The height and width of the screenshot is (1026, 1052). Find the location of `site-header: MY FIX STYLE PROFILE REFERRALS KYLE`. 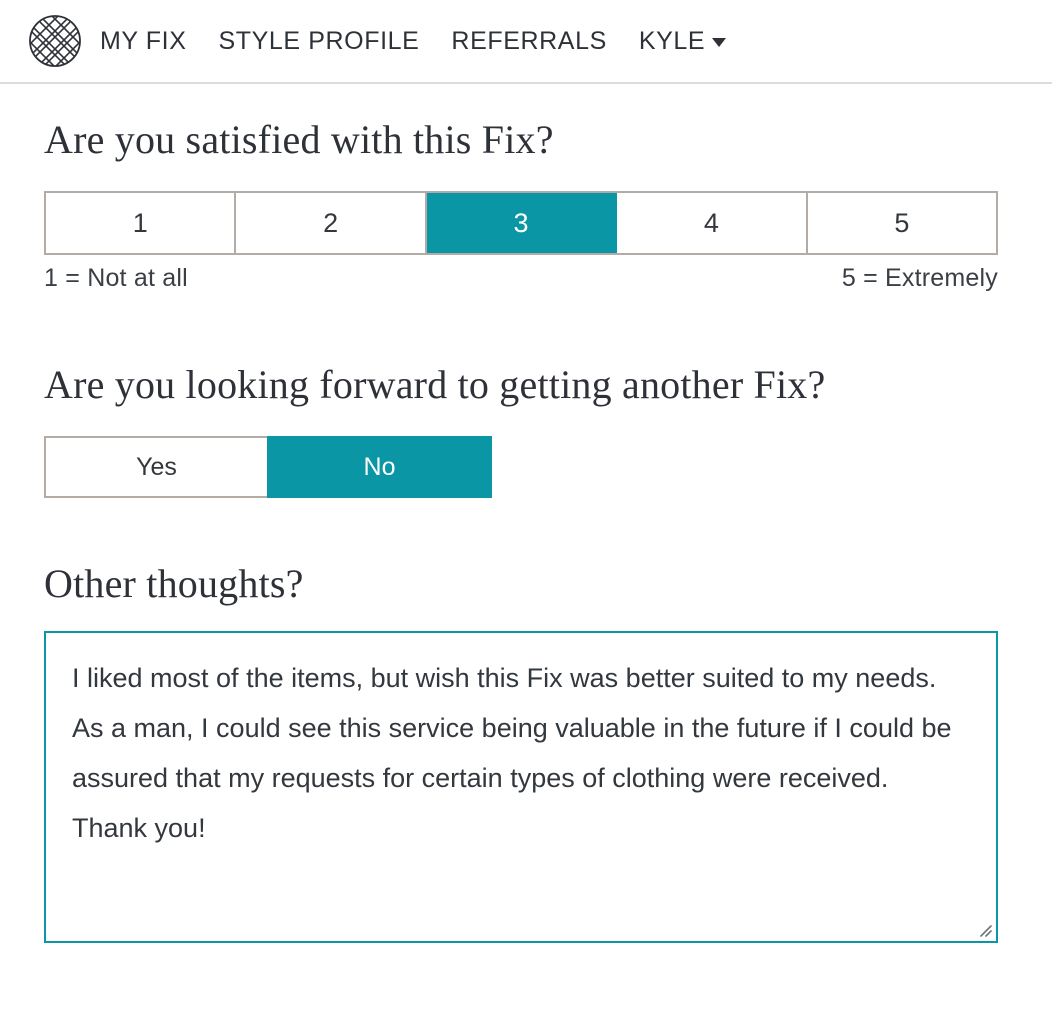

site-header: MY FIX STYLE PROFILE REFERRALS KYLE is located at coordinates (526, 42).